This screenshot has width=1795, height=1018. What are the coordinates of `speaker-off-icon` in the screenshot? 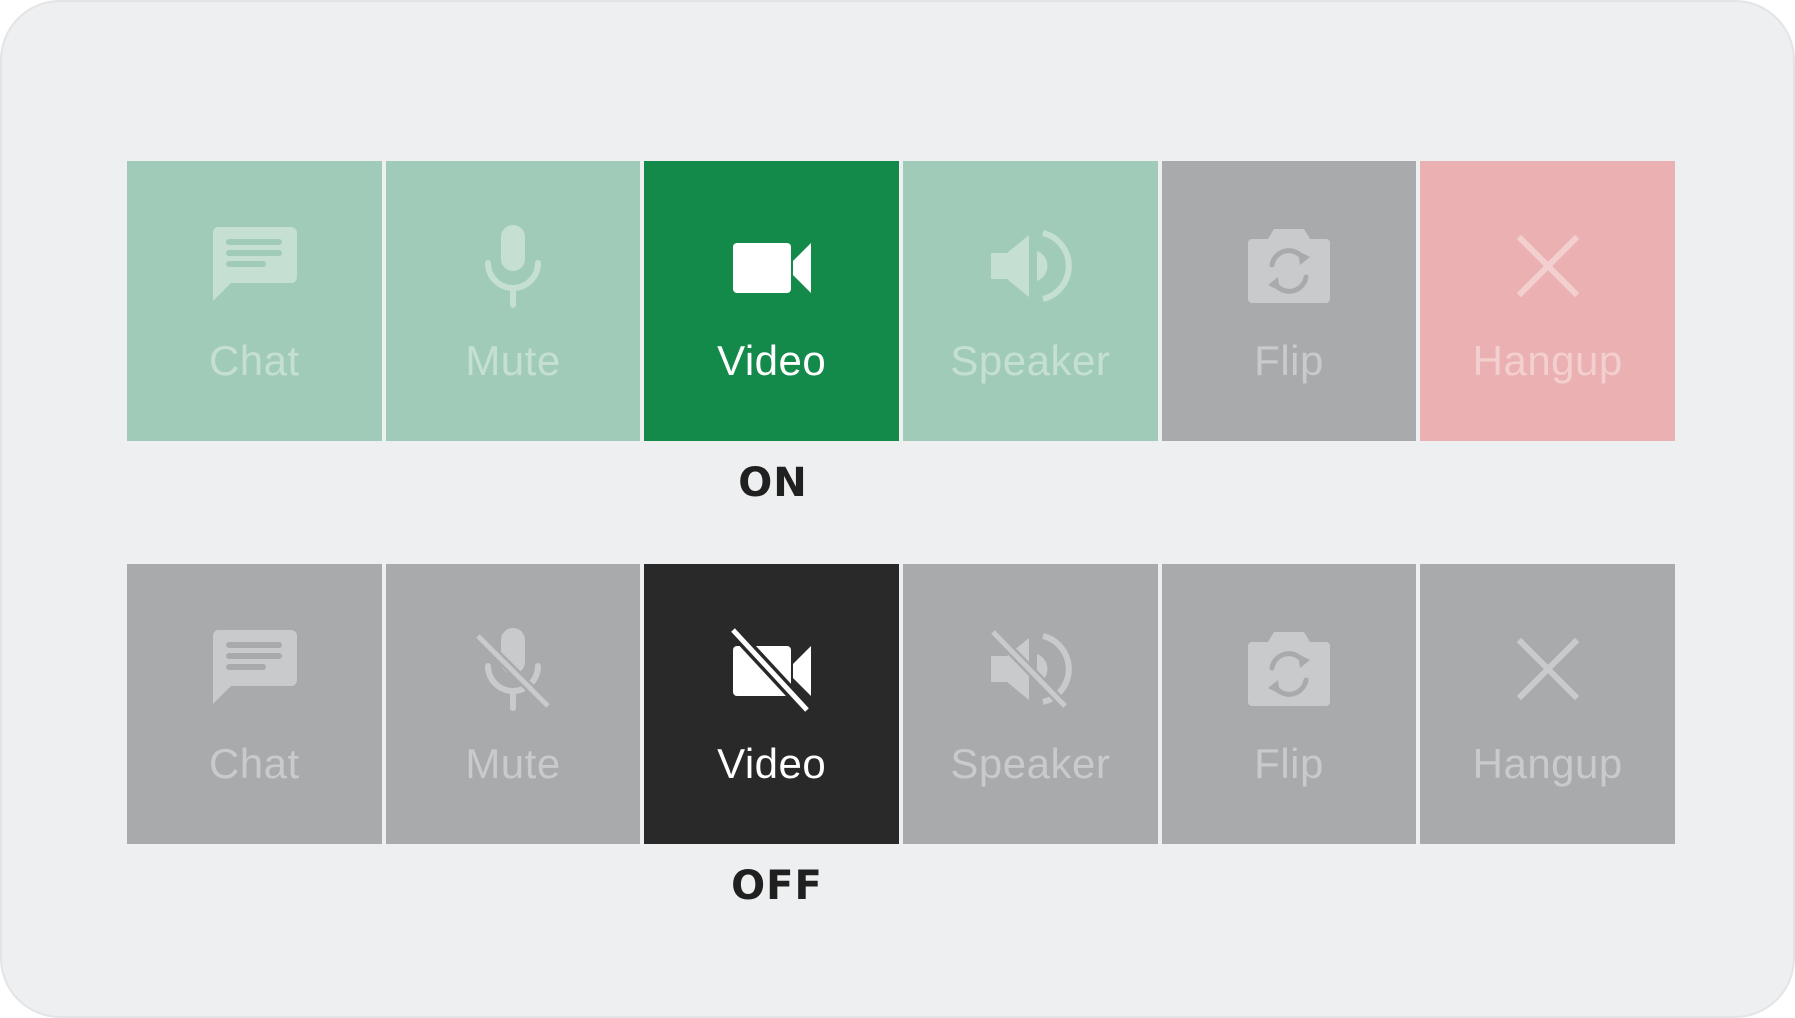 It's located at (1030, 669).